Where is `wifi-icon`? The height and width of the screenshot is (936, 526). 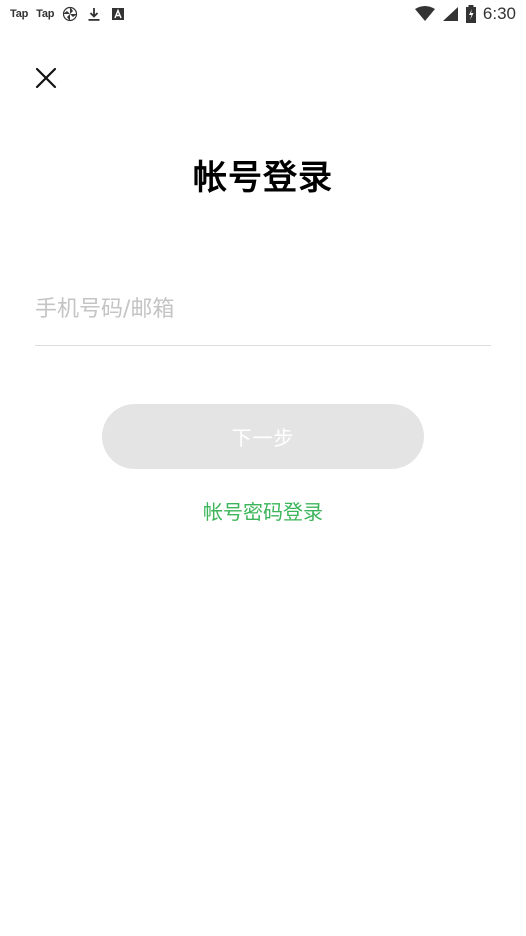
wifi-icon is located at coordinates (424, 14).